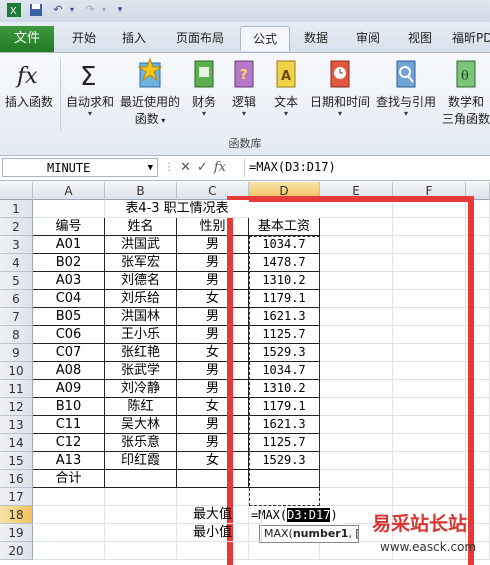  Describe the element at coordinates (69, 461) in the screenshot. I see `data-cell: A13` at that location.